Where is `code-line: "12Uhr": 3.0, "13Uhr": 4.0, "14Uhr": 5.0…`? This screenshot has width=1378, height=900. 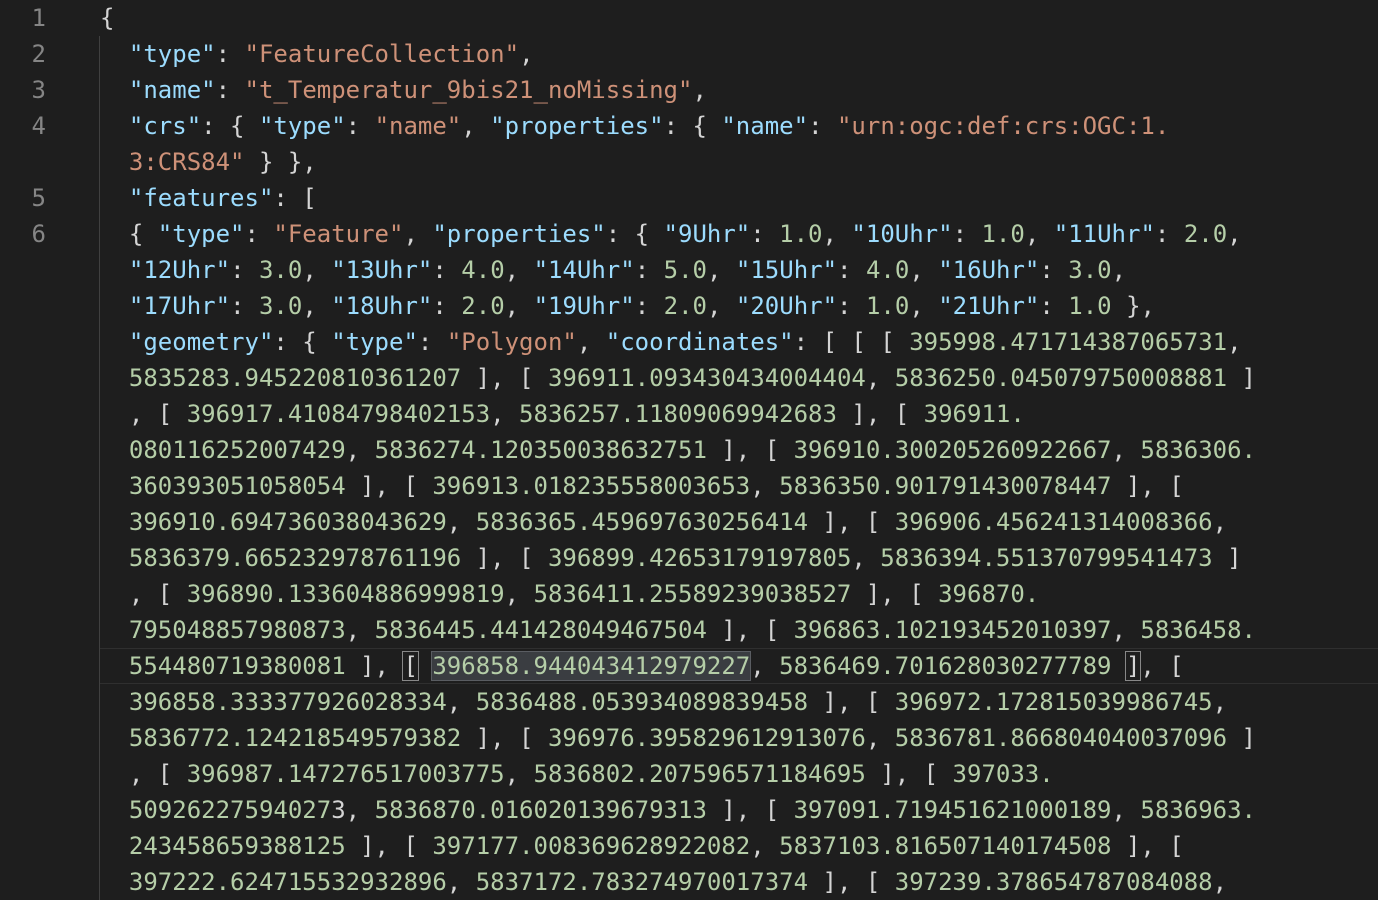 code-line: "12Uhr": 3.0, "13Uhr": 4.0, "14Uhr": 5.0… is located at coordinates (613, 270).